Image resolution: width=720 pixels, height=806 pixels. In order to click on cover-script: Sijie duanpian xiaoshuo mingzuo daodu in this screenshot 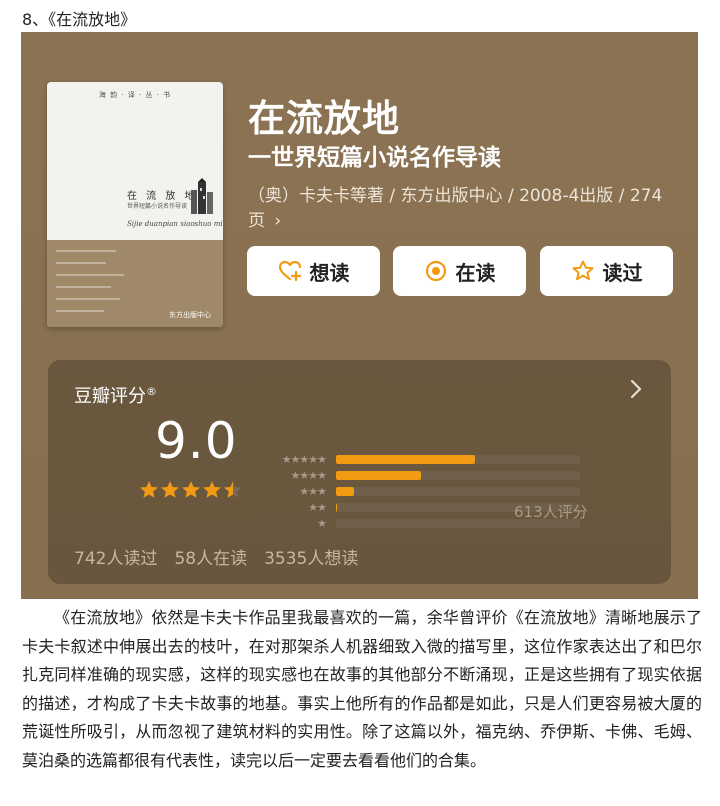, I will do `click(175, 224)`.